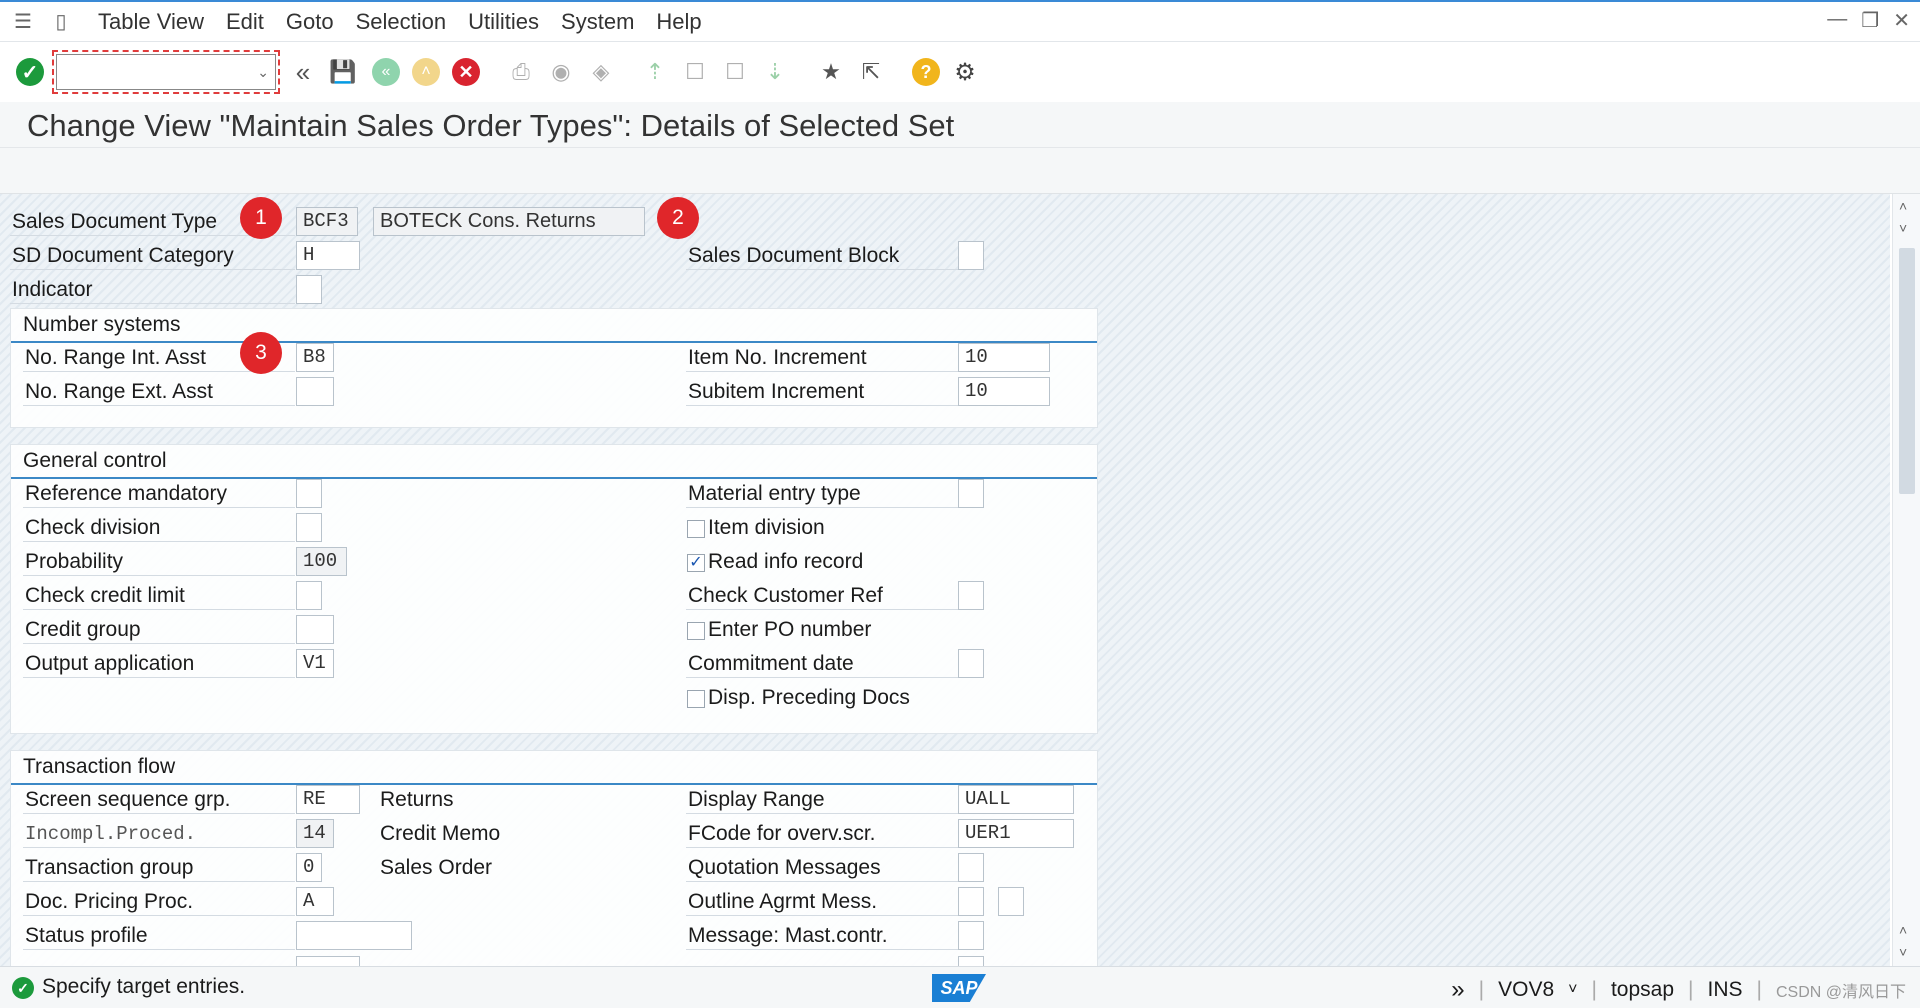 This screenshot has height=1008, width=1920. I want to click on number-systems-title: Number systems, so click(102, 324).